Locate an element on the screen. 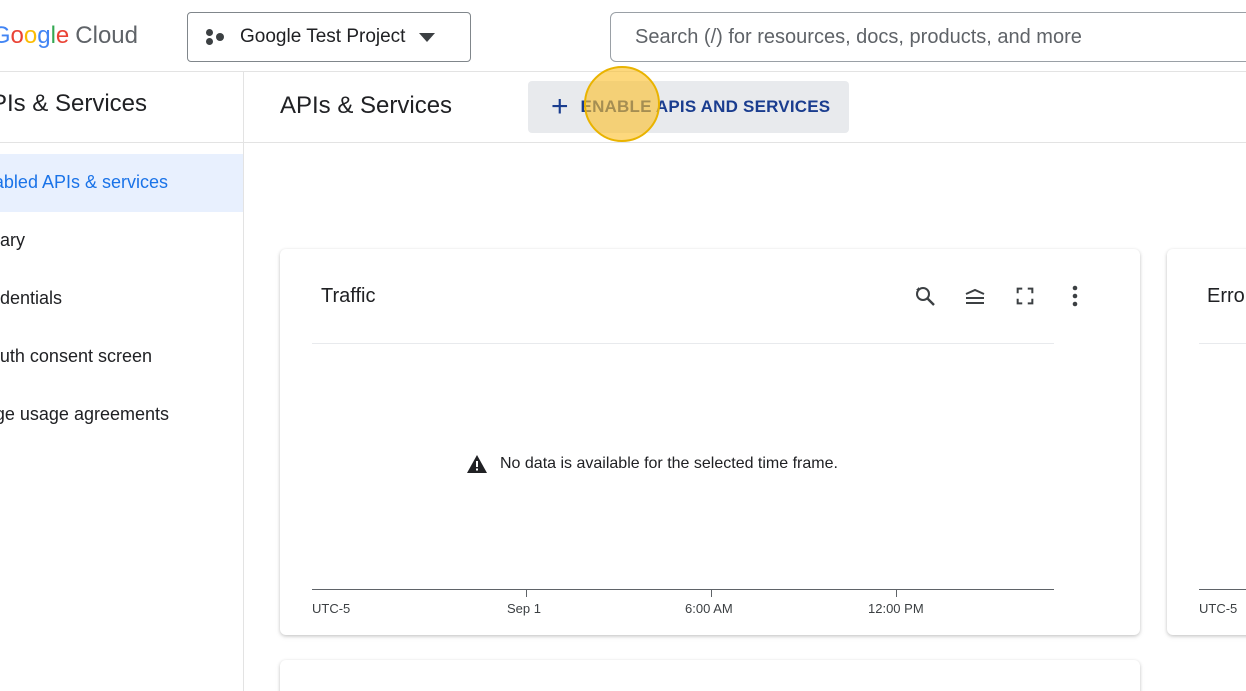  sidebar-item-label: OAuth consent screen is located at coordinates (76, 356).